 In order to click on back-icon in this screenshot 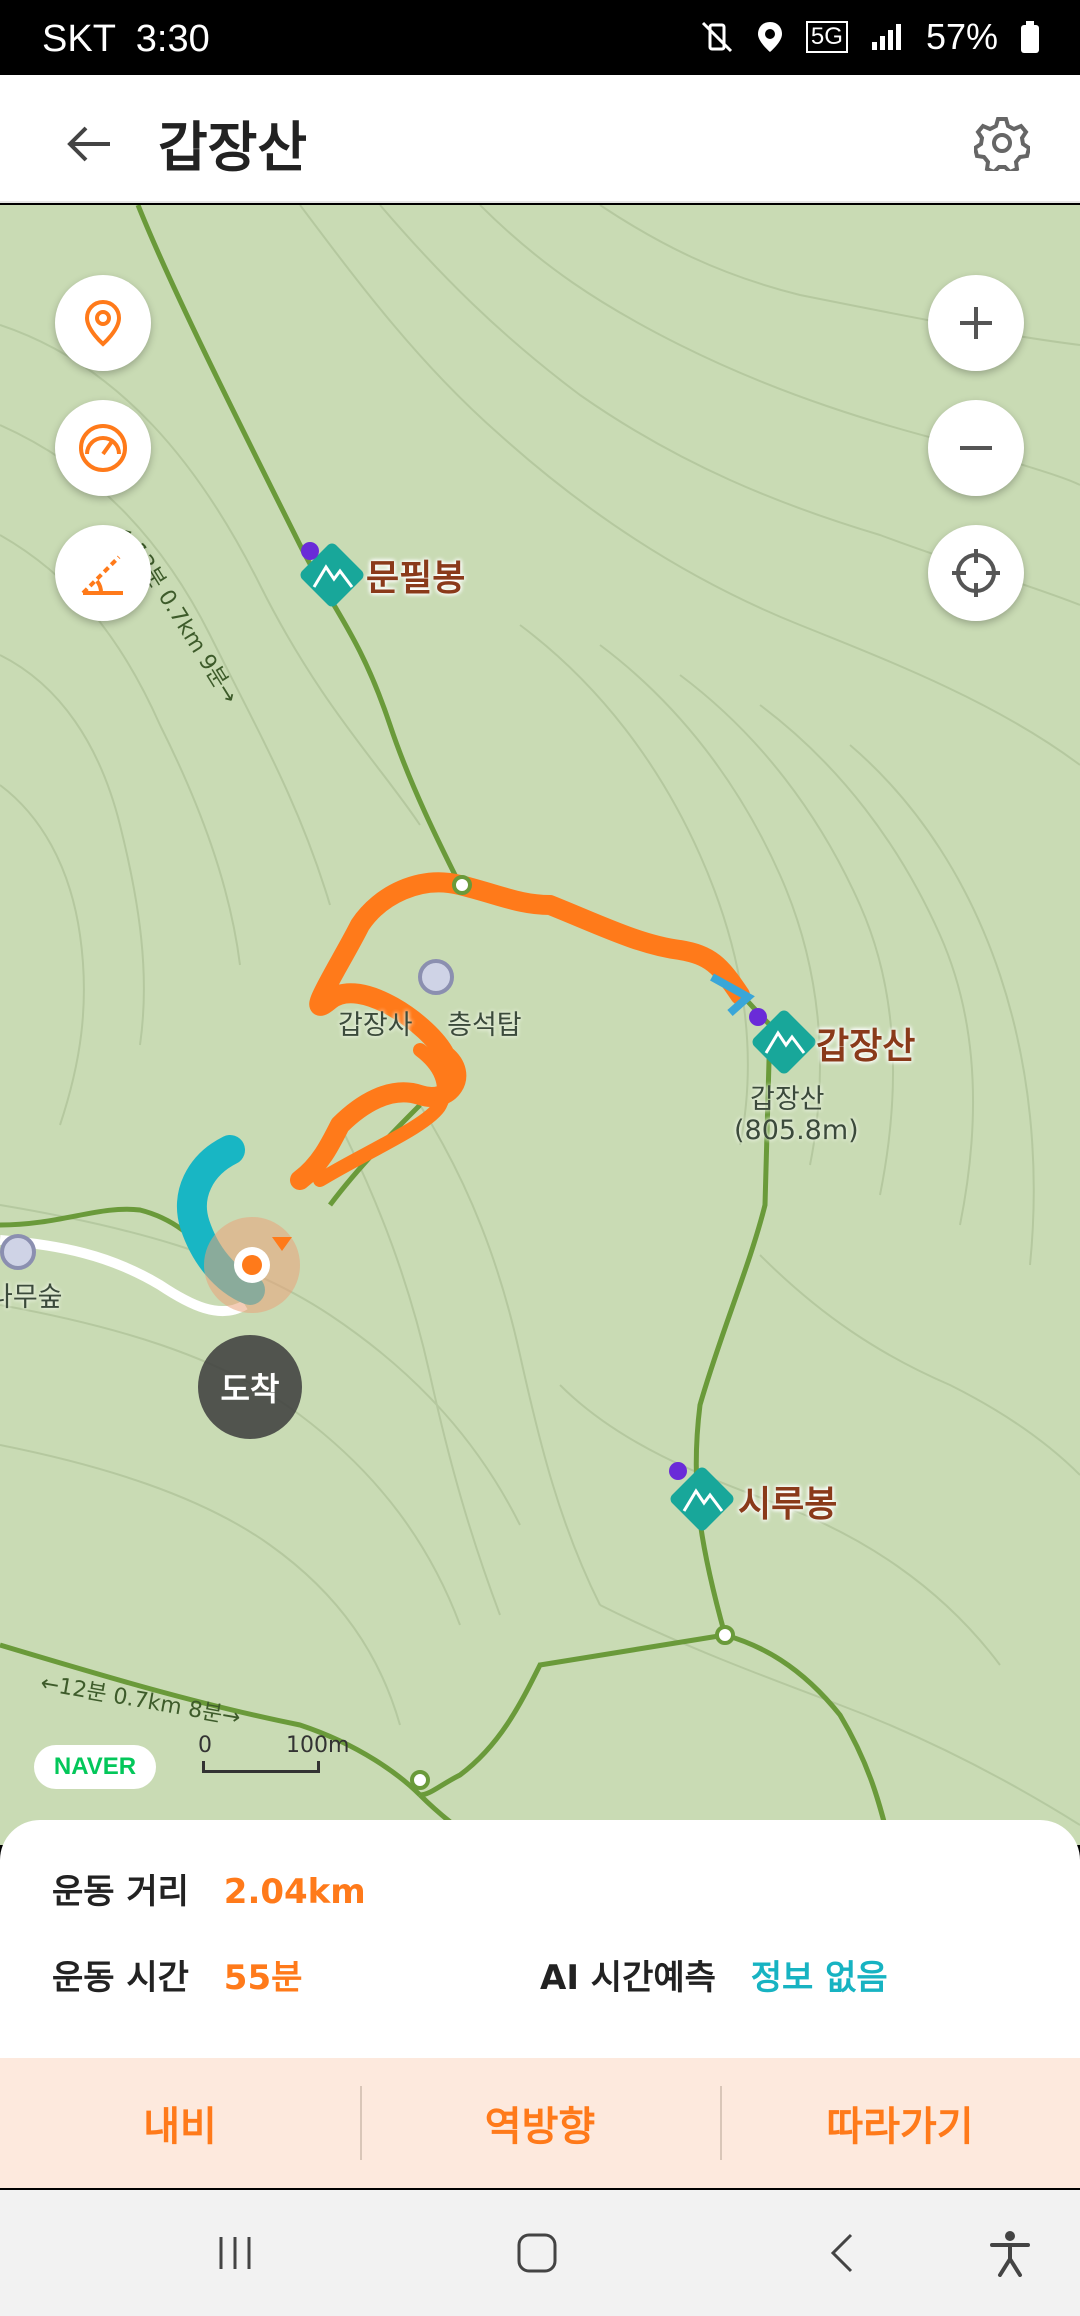, I will do `click(841, 2253)`.